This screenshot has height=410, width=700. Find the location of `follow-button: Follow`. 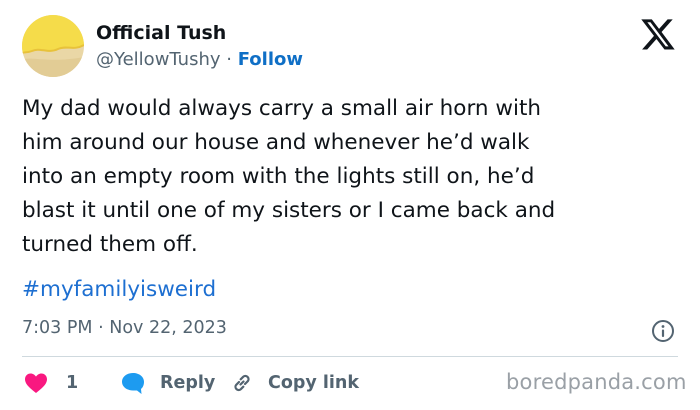

follow-button: Follow is located at coordinates (270, 59).